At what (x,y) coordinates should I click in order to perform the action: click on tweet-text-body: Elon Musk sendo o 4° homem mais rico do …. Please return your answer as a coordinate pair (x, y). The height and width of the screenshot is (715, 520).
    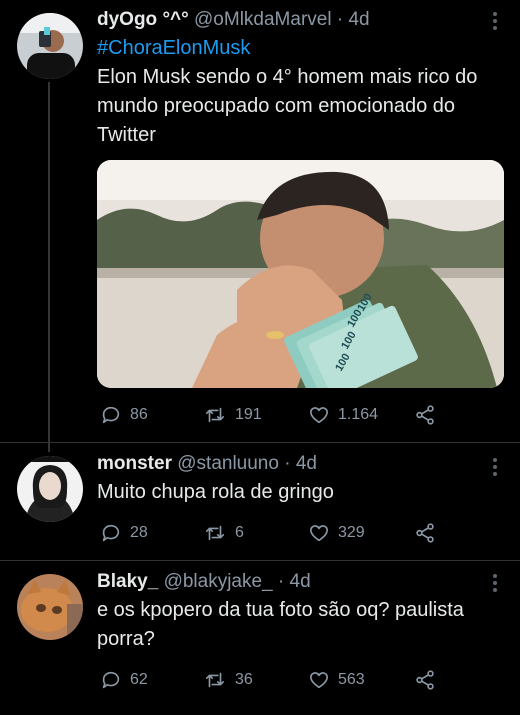
    Looking at the image, I should click on (287, 106).